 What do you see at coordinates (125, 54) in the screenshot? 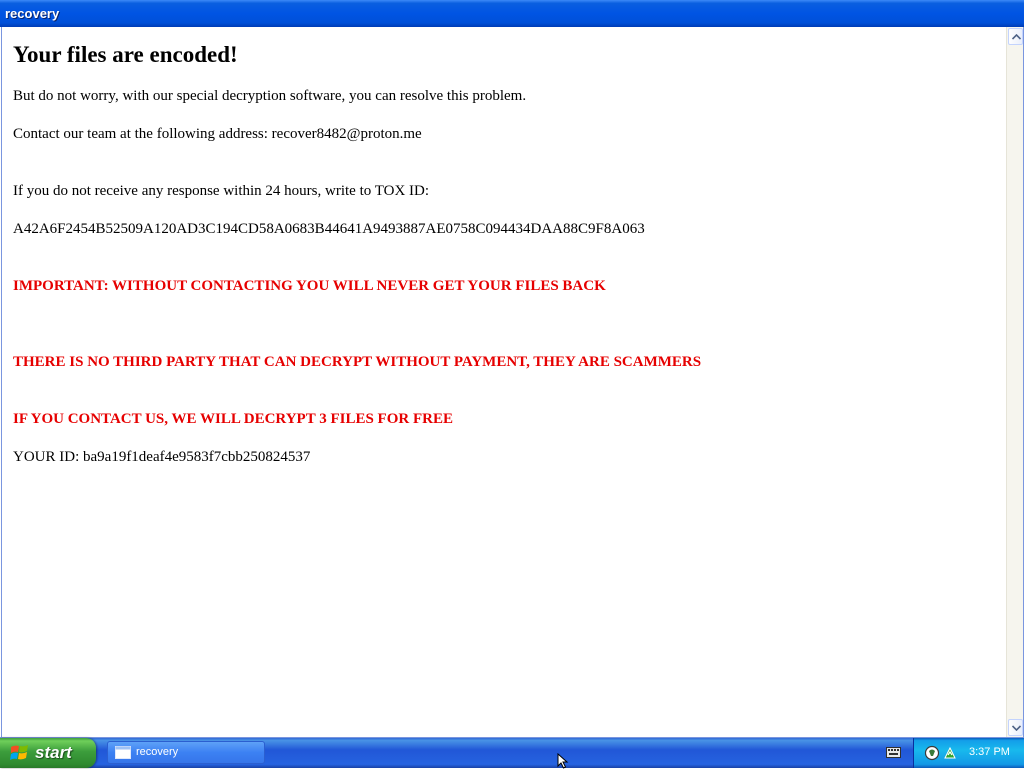
I see `note-heading: Your files are encoded!` at bounding box center [125, 54].